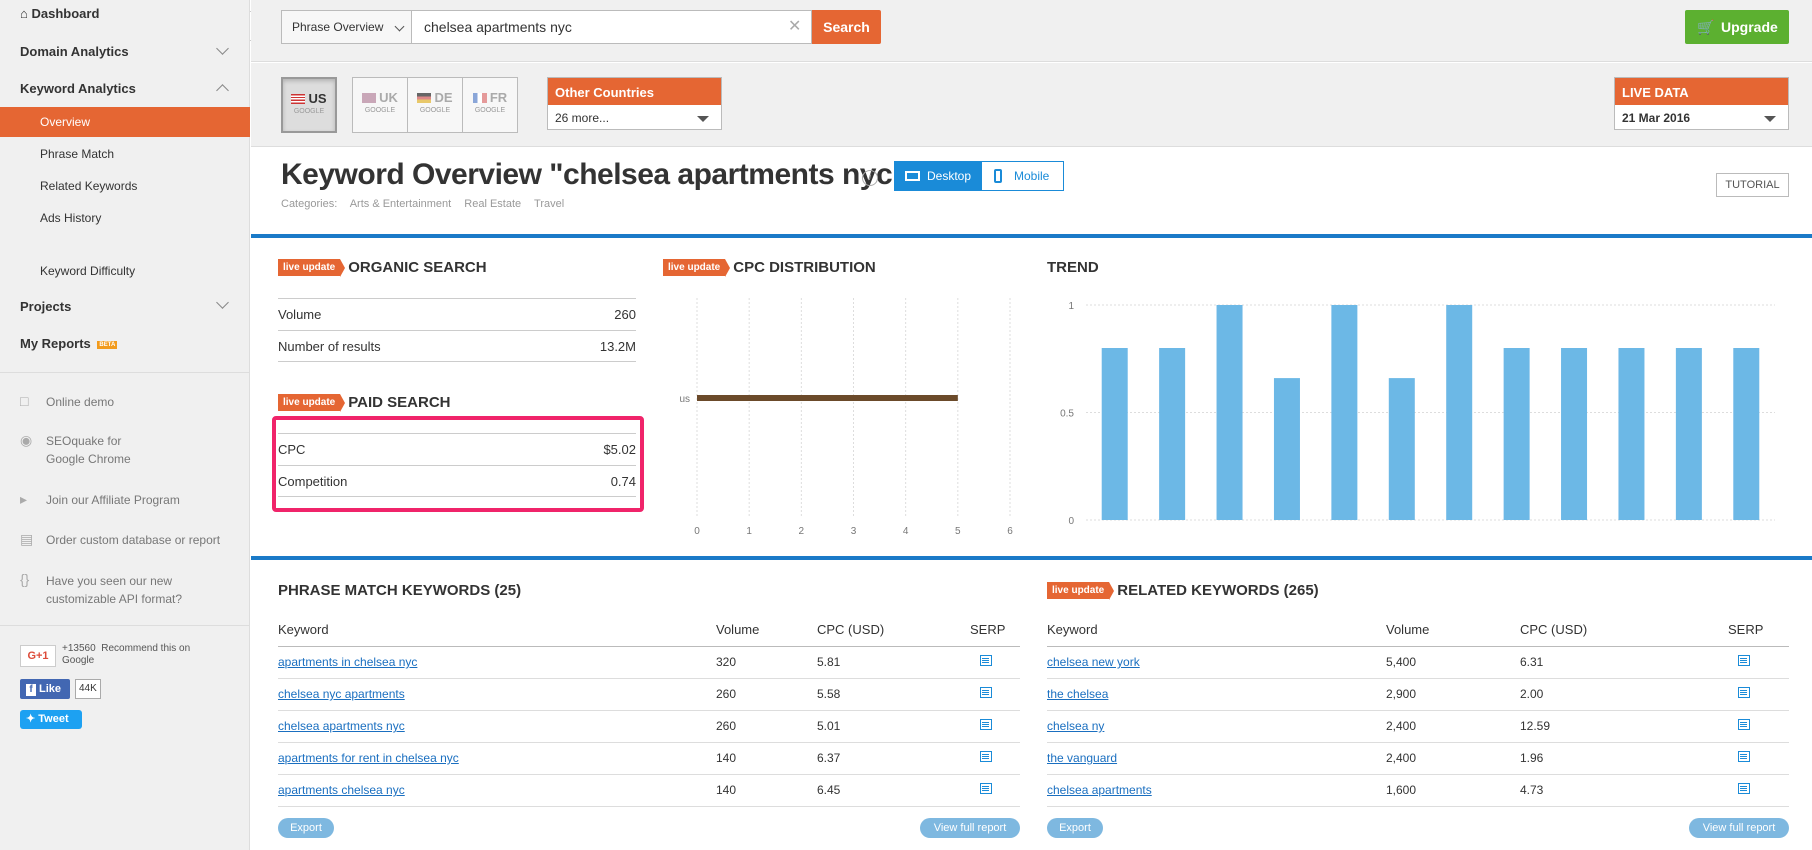  I want to click on sidebar-item-dashboard: ⌂ Dashboard, so click(59, 13).